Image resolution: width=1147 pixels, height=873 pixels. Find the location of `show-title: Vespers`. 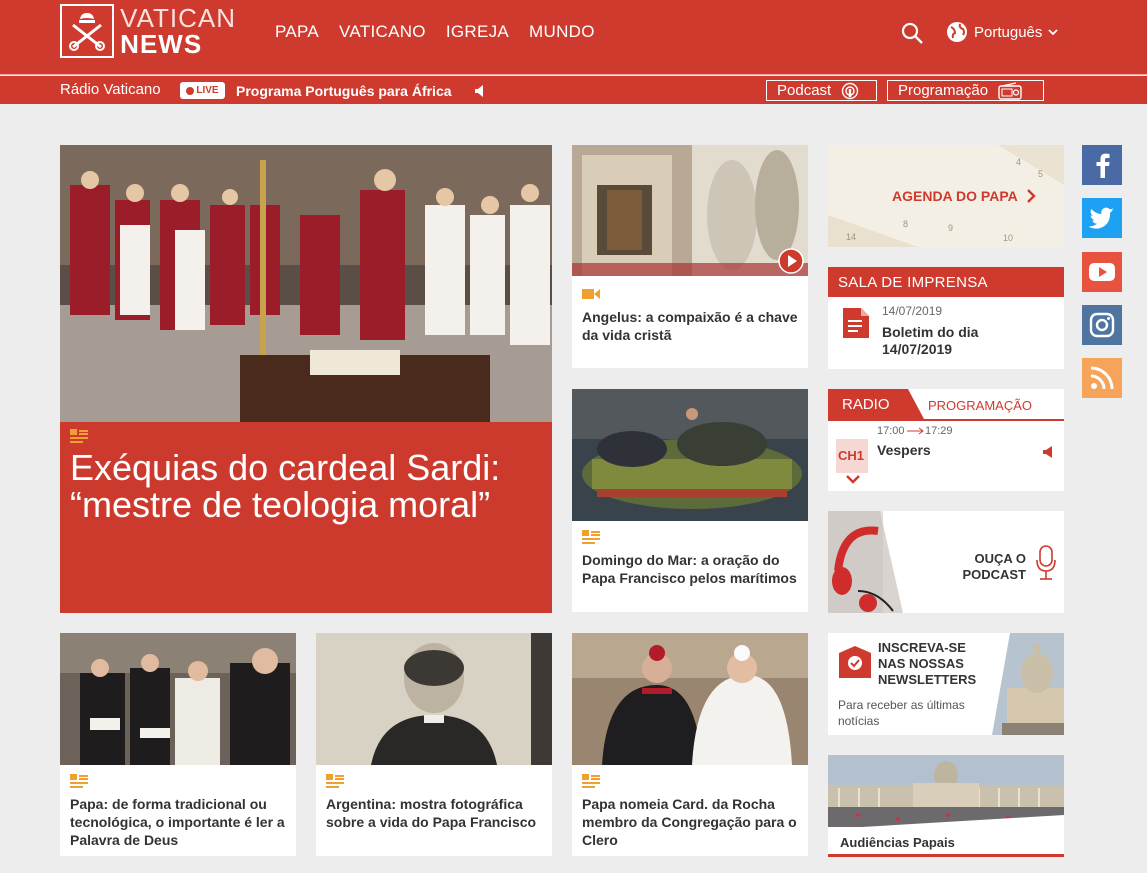

show-title: Vespers is located at coordinates (904, 450).